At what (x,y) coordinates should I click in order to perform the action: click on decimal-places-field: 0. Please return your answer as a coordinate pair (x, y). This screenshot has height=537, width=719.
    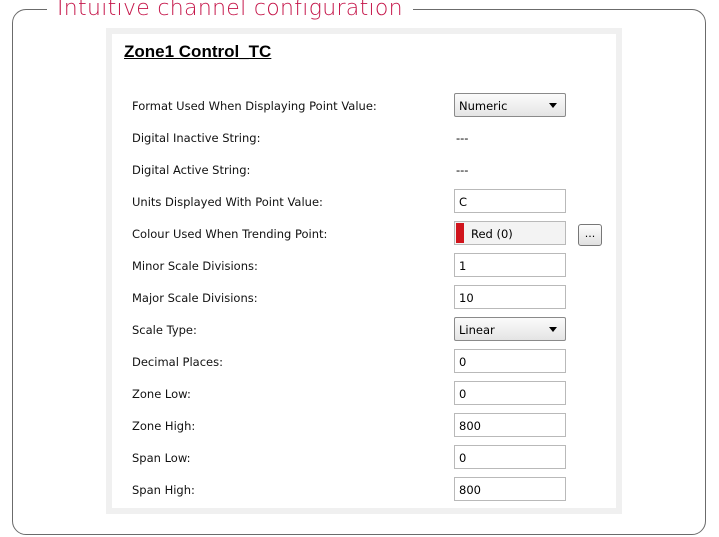
    Looking at the image, I should click on (510, 361).